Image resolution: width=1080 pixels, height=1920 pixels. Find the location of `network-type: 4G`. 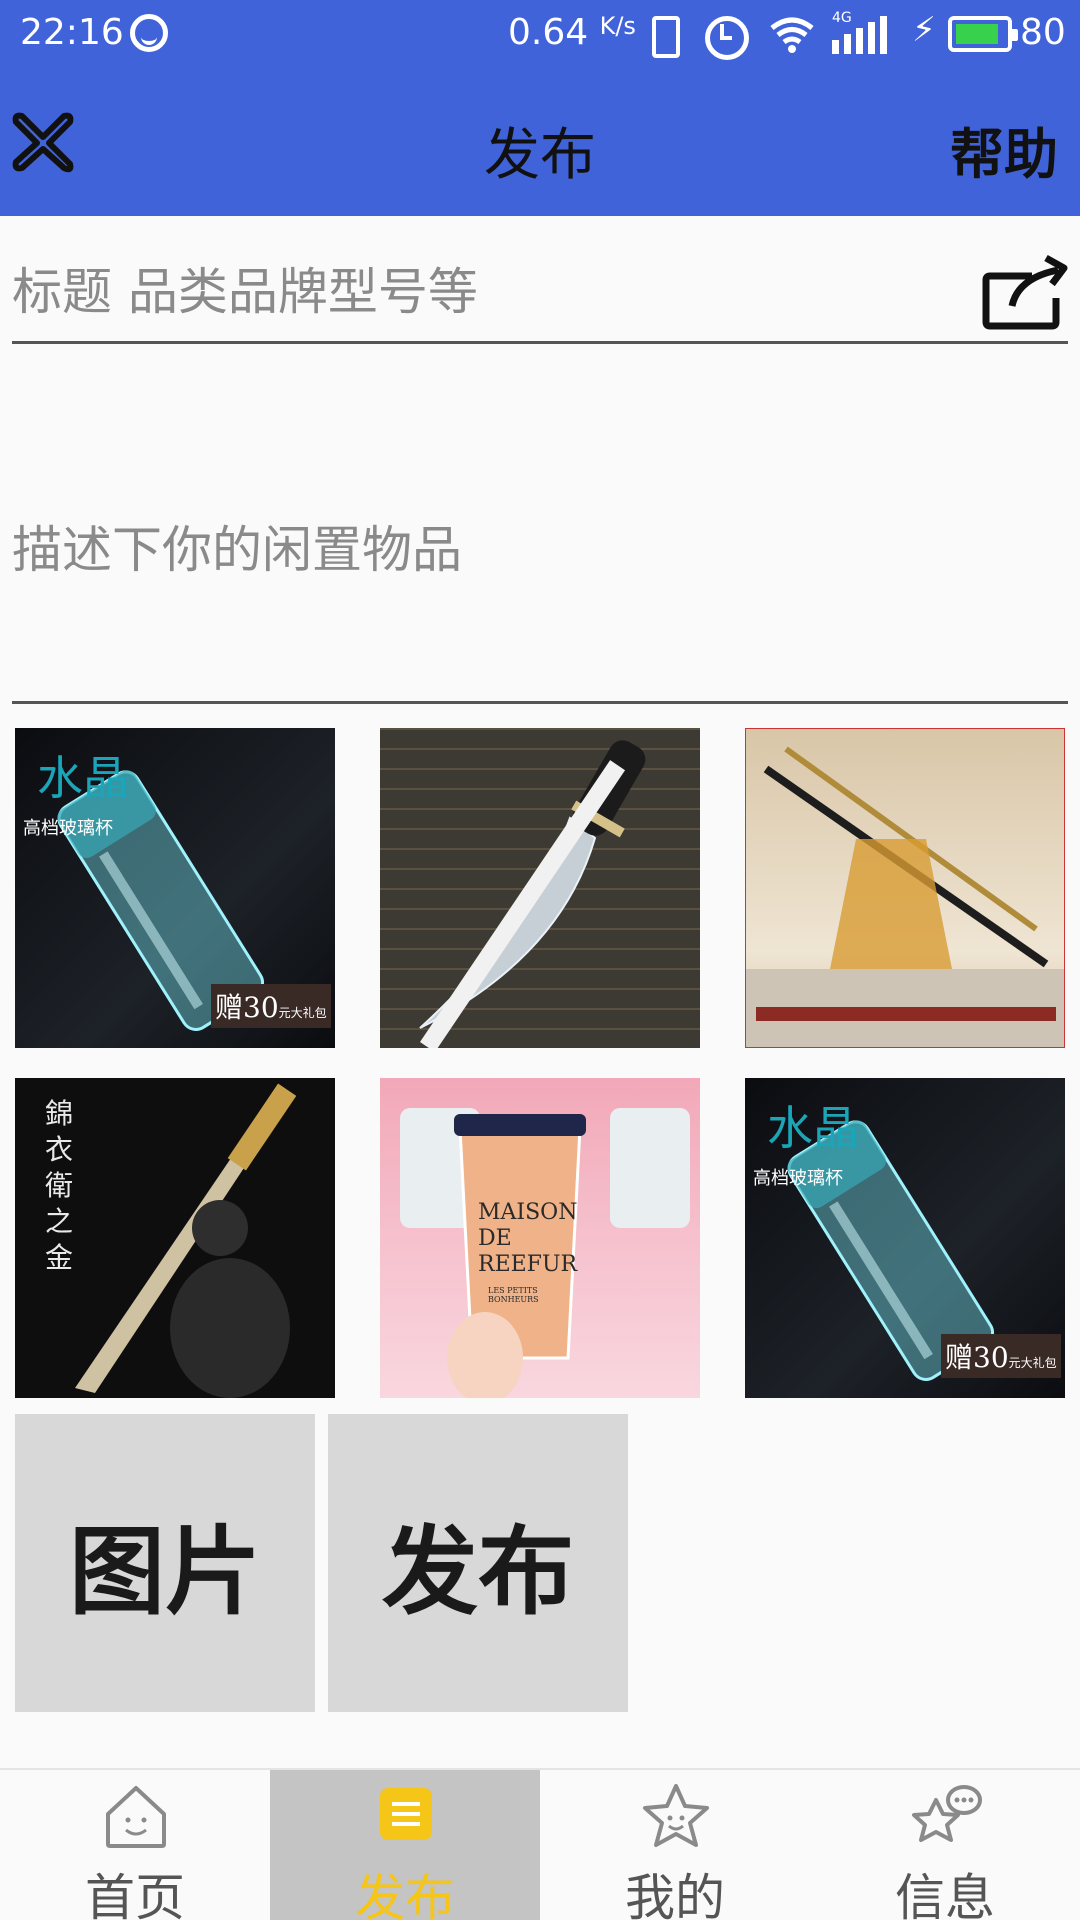

network-type: 4G is located at coordinates (842, 18).